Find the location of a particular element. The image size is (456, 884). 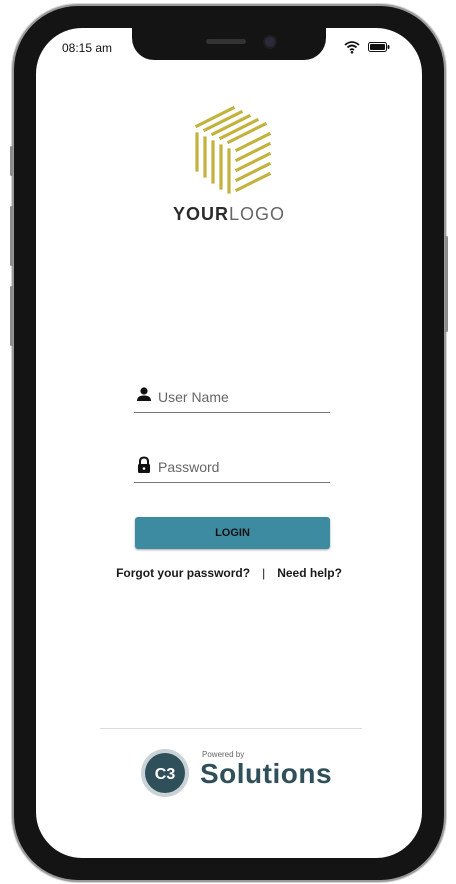

wifi-icon is located at coordinates (352, 47).